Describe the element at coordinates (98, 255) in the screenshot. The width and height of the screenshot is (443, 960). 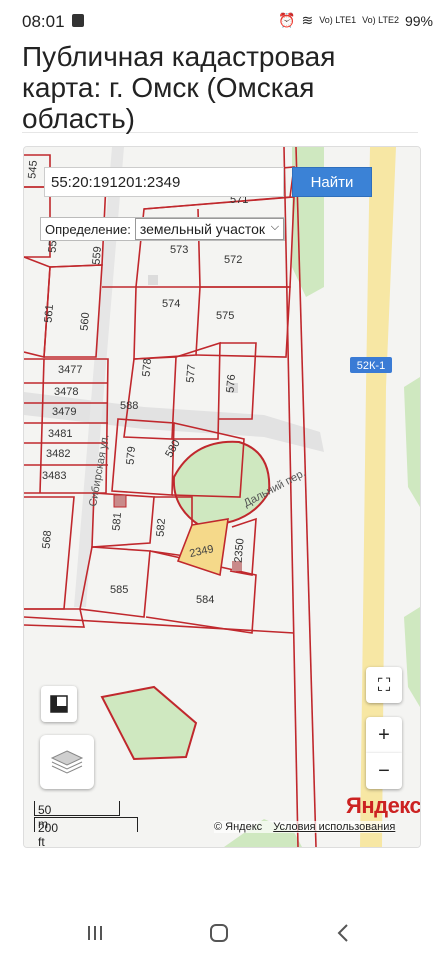
I see `parcel-label: 559` at that location.